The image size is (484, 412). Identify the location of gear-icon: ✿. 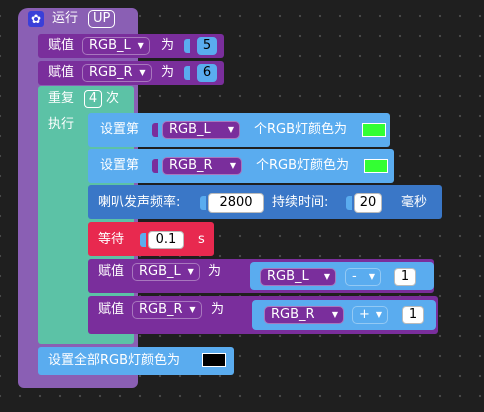
(36, 19).